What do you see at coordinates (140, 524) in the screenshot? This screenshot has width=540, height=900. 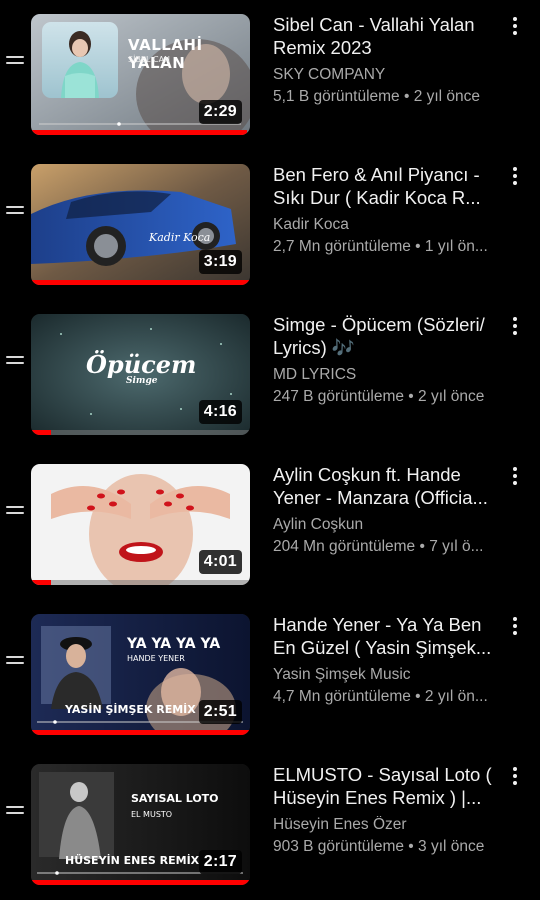 I see `video-thumbnail: 4:01` at bounding box center [140, 524].